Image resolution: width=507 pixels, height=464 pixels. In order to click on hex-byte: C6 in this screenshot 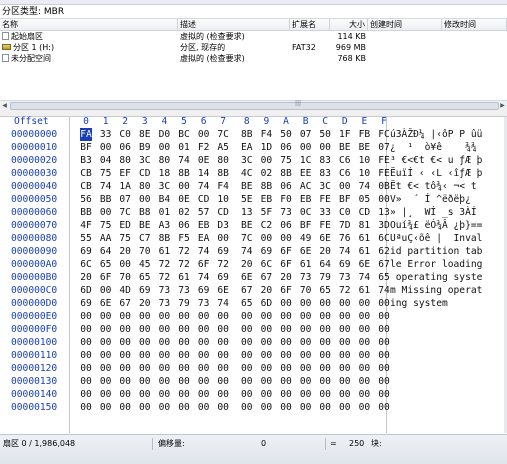, I will do `click(345, 173)`.